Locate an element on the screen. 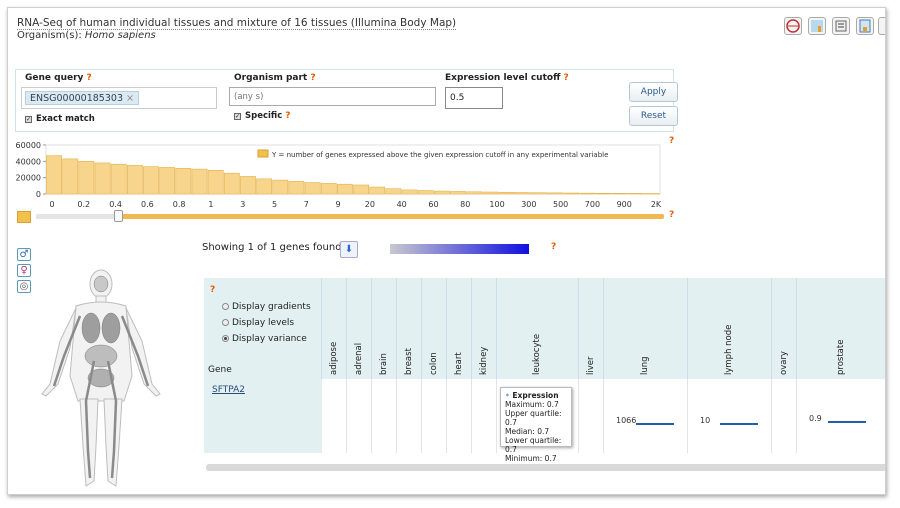  x-tick-label: 300 is located at coordinates (528, 203).